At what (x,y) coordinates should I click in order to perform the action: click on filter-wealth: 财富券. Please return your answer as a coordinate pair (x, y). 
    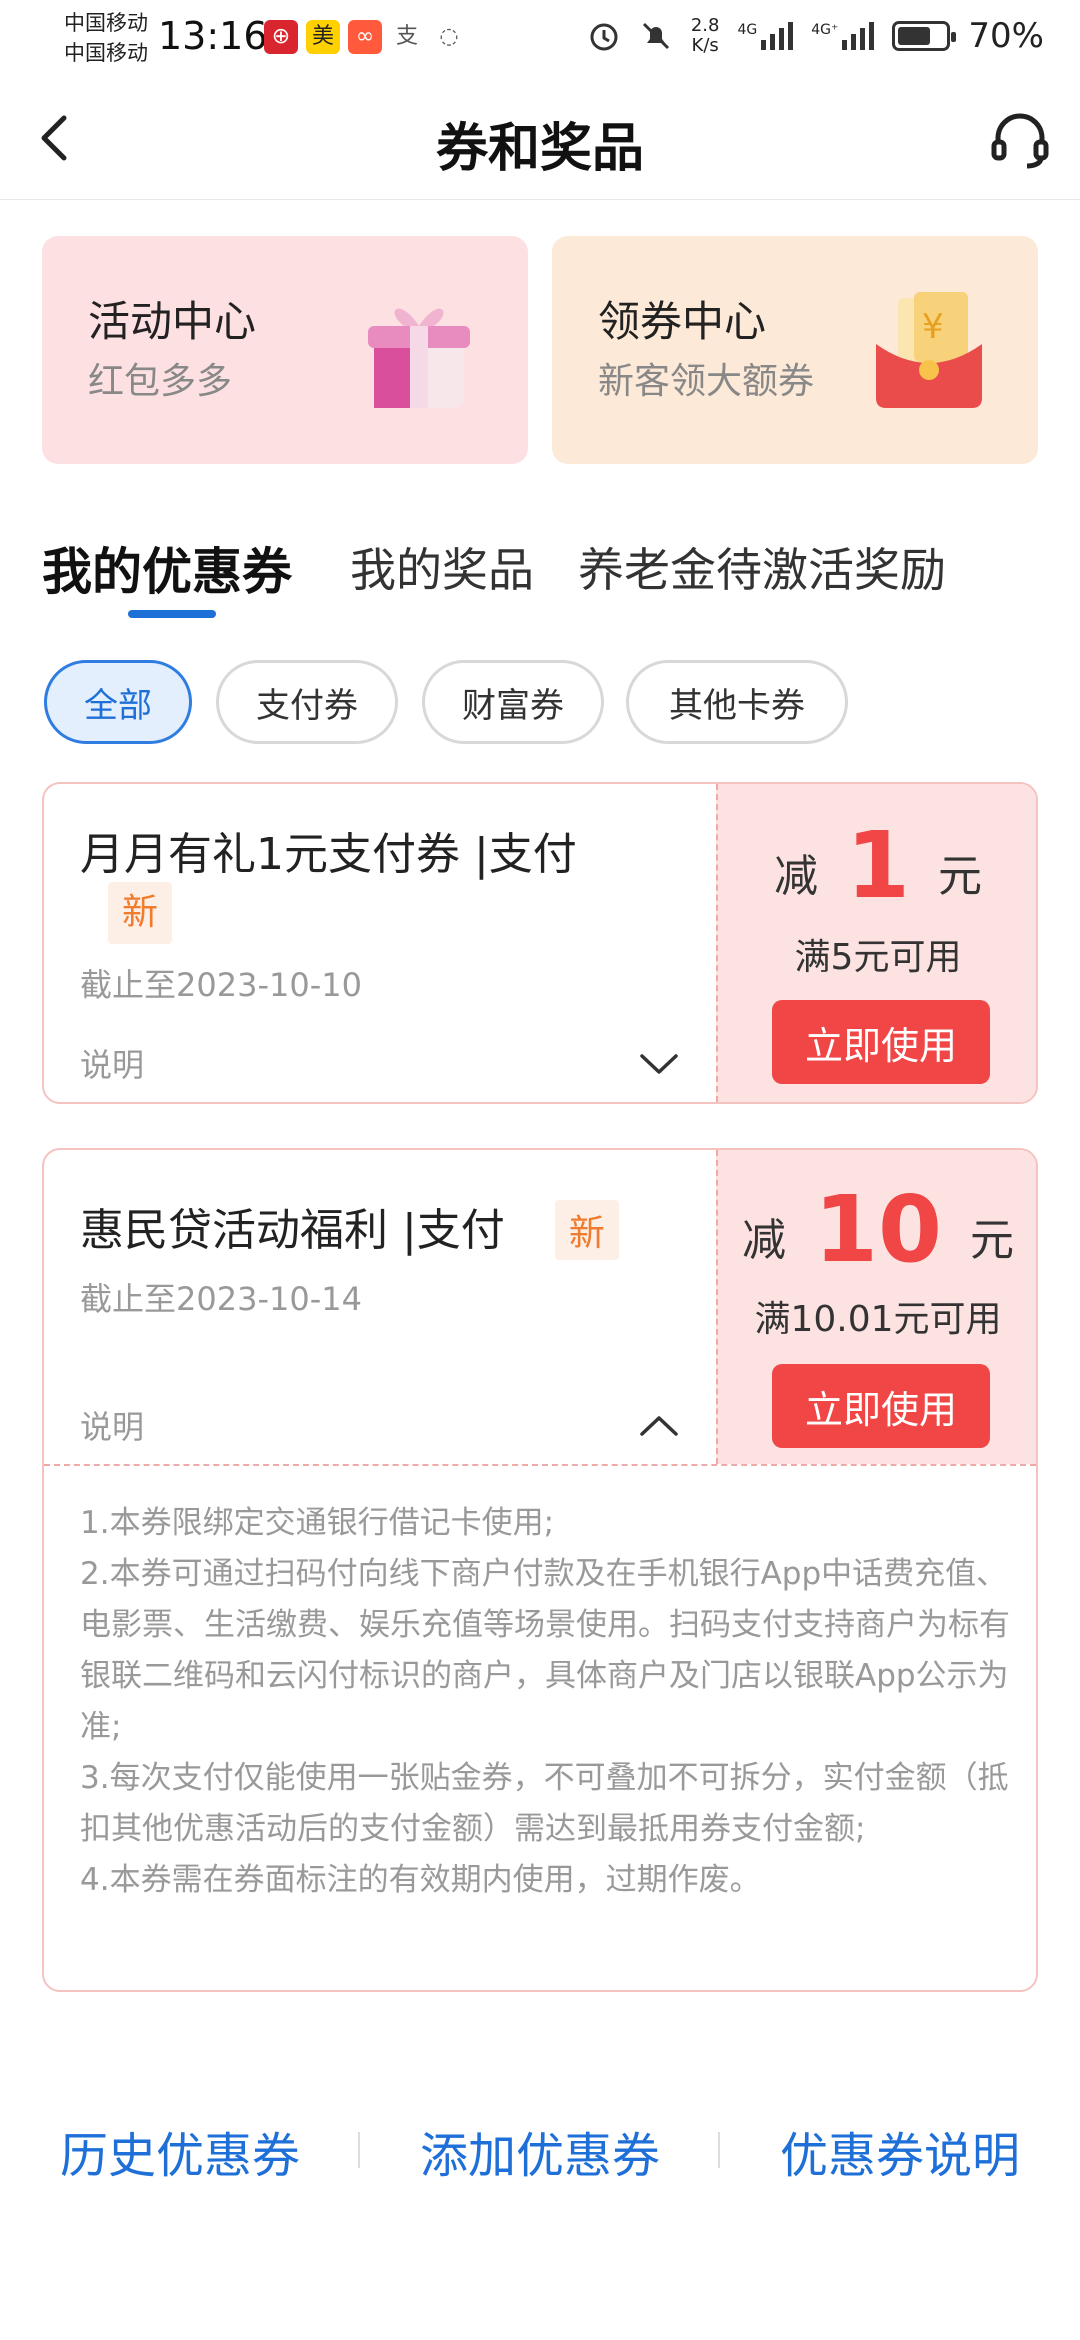
    Looking at the image, I should click on (513, 702).